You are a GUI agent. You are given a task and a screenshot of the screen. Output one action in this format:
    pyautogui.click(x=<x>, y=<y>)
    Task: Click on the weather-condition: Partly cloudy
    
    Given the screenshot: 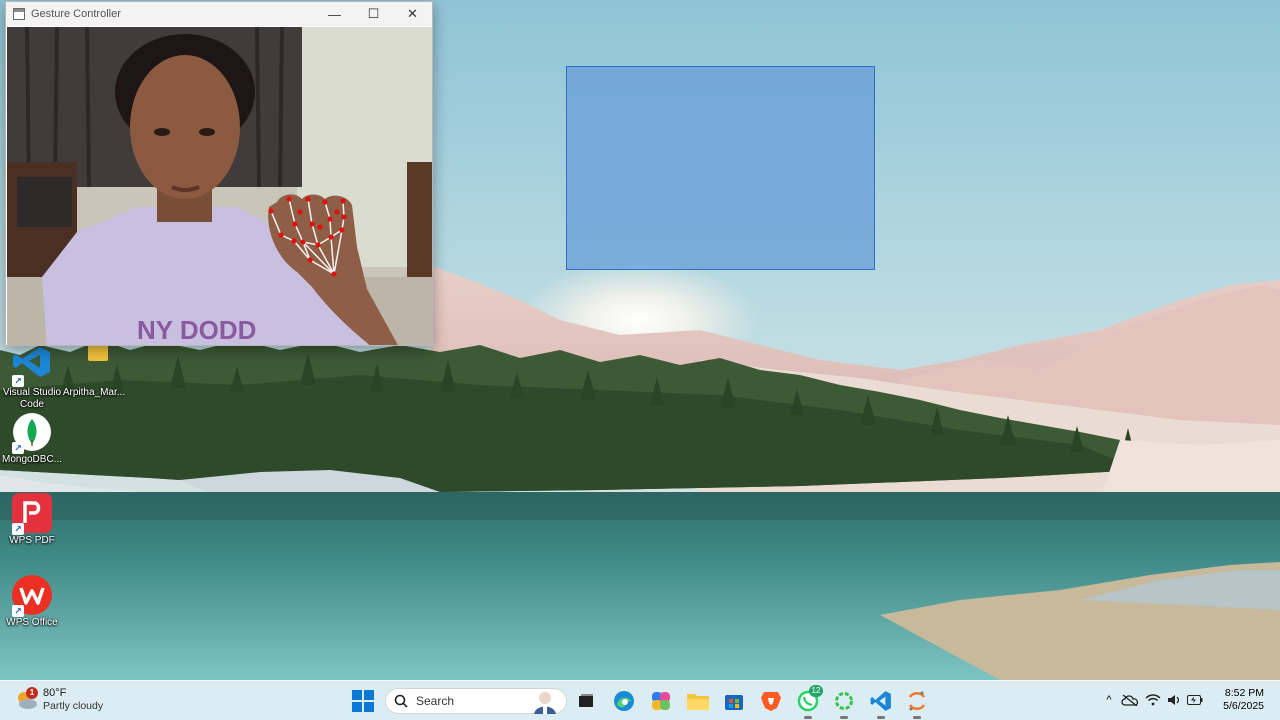 What is the action you would take?
    pyautogui.click(x=73, y=706)
    